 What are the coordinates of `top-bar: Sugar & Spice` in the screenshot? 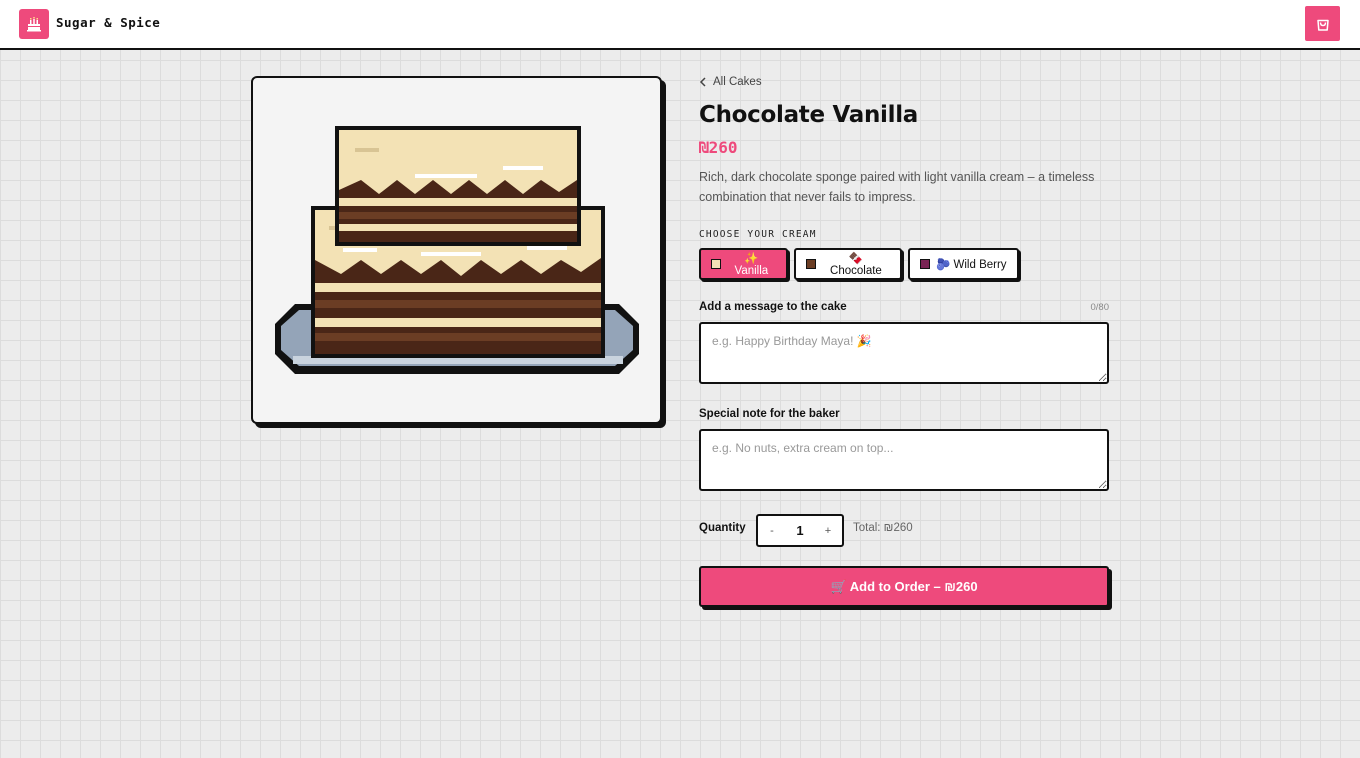 It's located at (680, 25).